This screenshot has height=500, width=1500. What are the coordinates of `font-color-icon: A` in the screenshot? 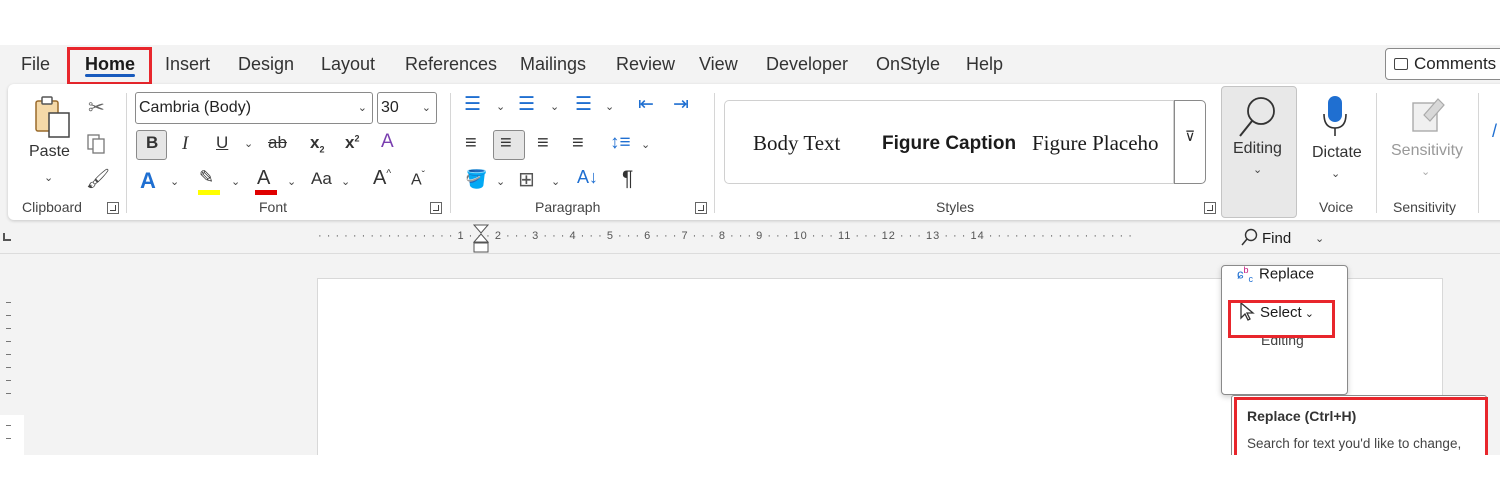 It's located at (263, 178).